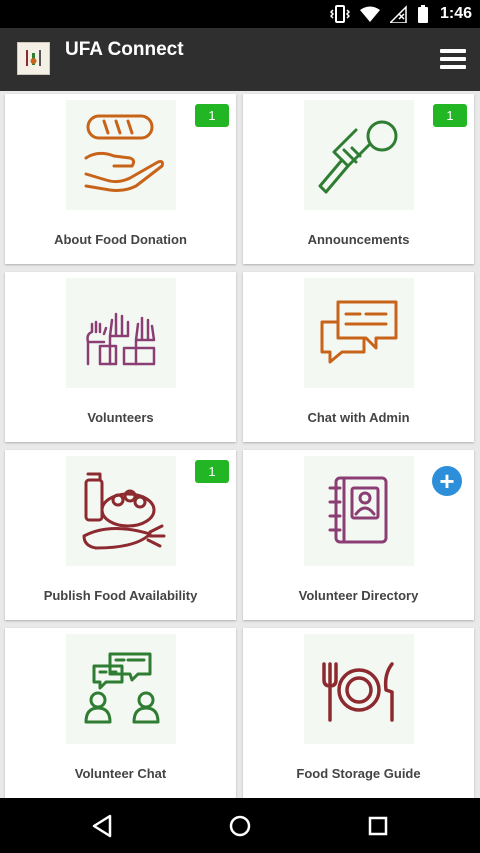 The image size is (480, 853). I want to click on tile-volunteers: Volunteers, so click(120, 357).